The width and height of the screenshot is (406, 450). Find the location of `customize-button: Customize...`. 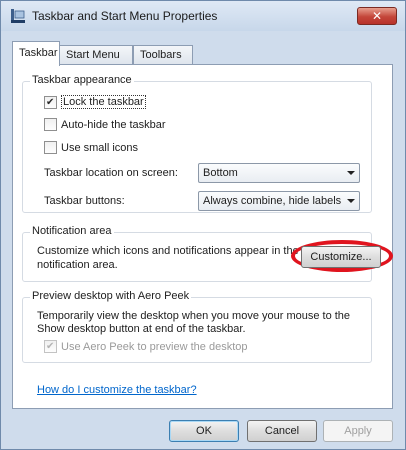

customize-button: Customize... is located at coordinates (341, 257).